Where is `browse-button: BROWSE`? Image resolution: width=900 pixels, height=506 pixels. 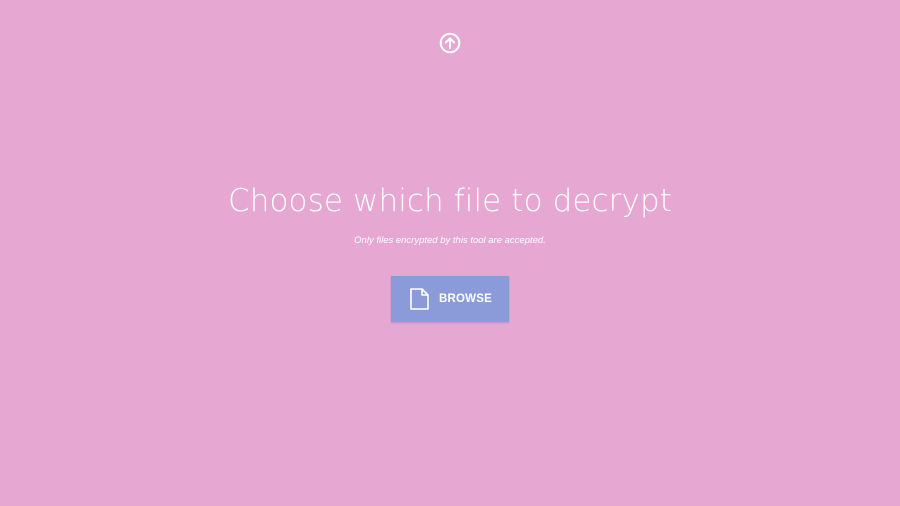
browse-button: BROWSE is located at coordinates (450, 299).